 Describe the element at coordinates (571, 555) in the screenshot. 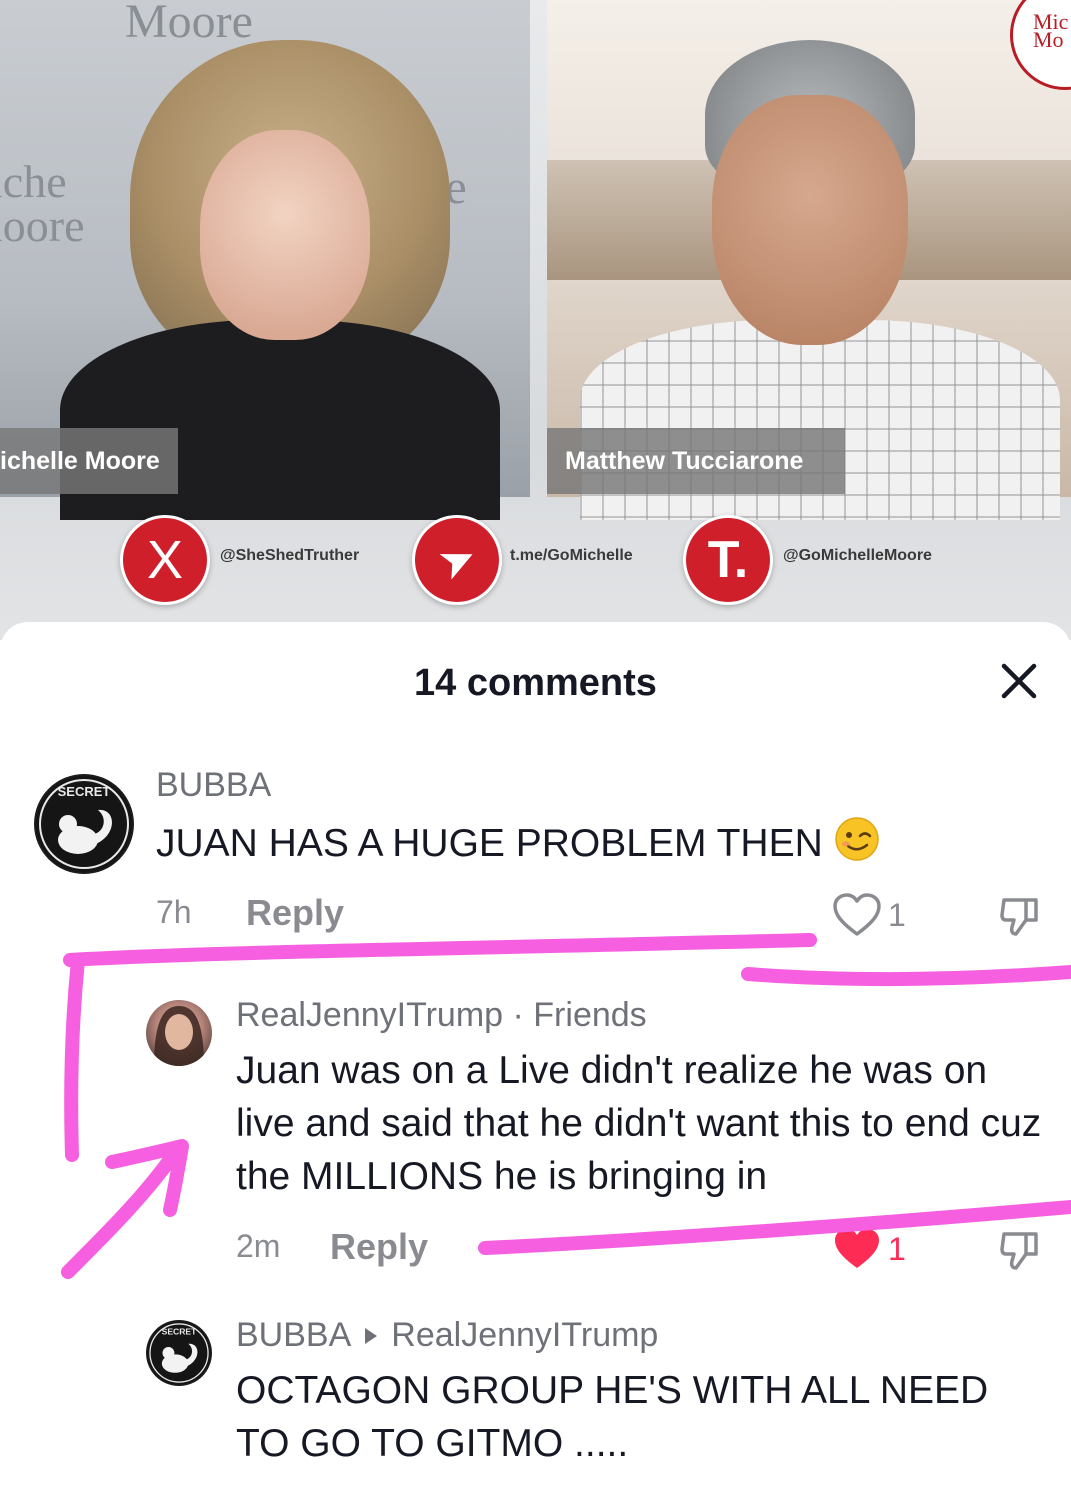

I see `telegram-handle: t.me/GoMichelle` at that location.